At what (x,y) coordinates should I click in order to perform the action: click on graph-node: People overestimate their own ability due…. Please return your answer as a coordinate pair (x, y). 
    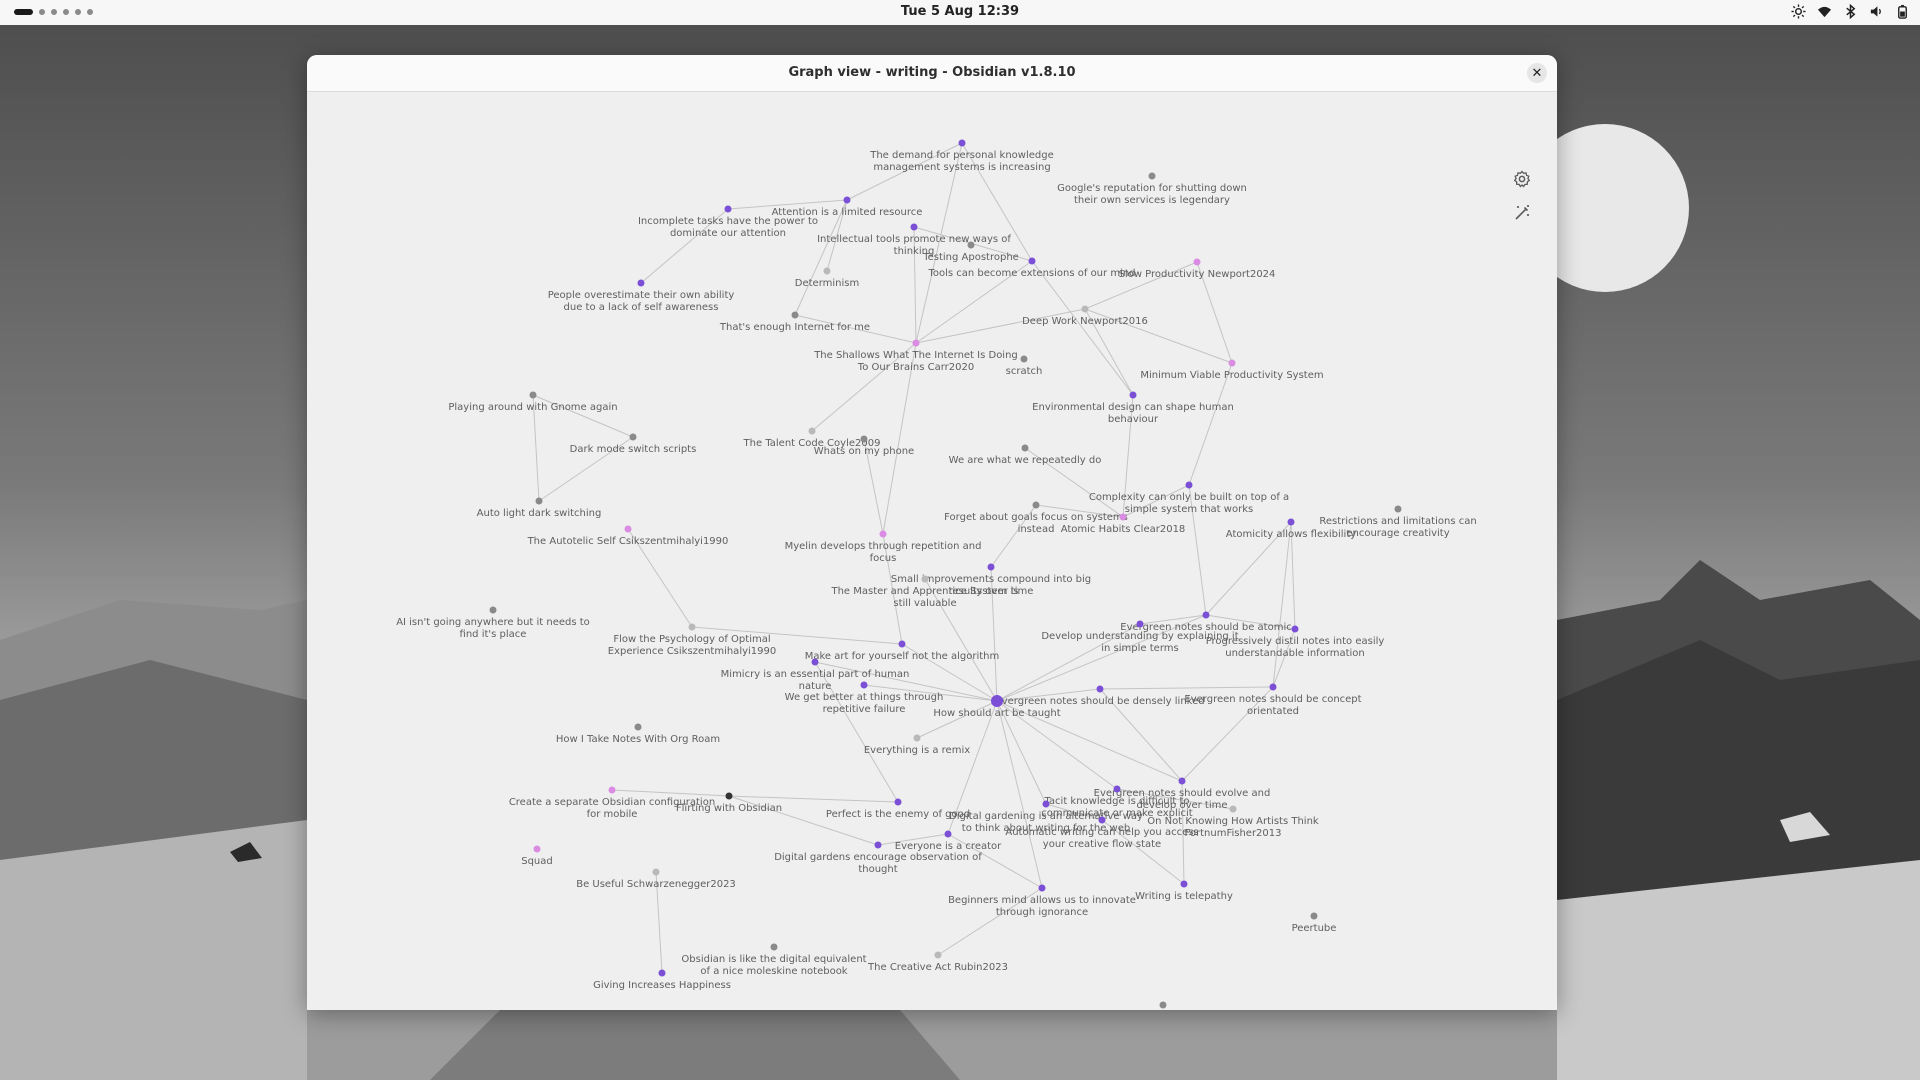
    Looking at the image, I should click on (641, 296).